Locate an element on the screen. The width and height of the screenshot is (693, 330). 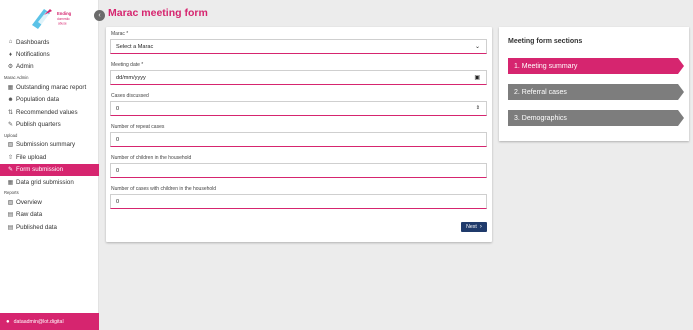
children-label: Number of children in the household is located at coordinates (151, 158).